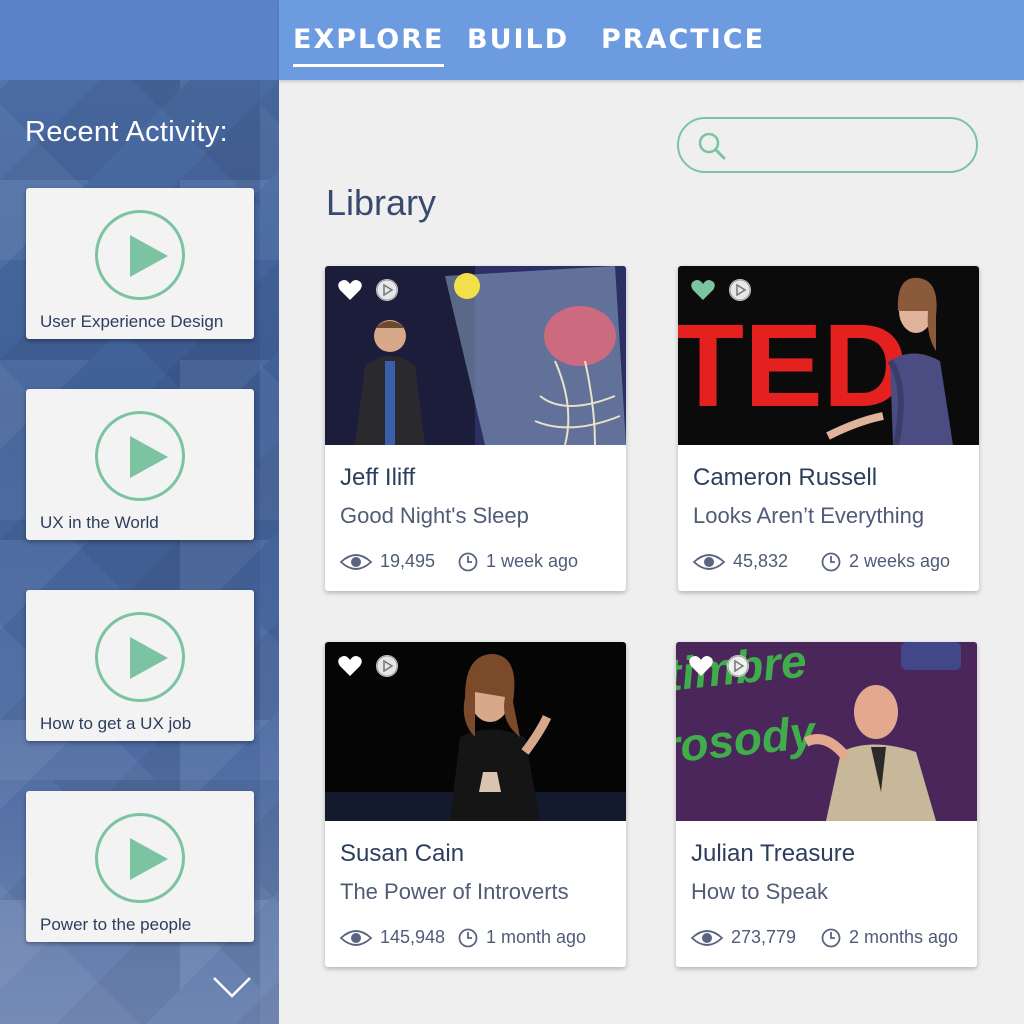  Describe the element at coordinates (518, 39) in the screenshot. I see `tab-build: BUILD` at that location.